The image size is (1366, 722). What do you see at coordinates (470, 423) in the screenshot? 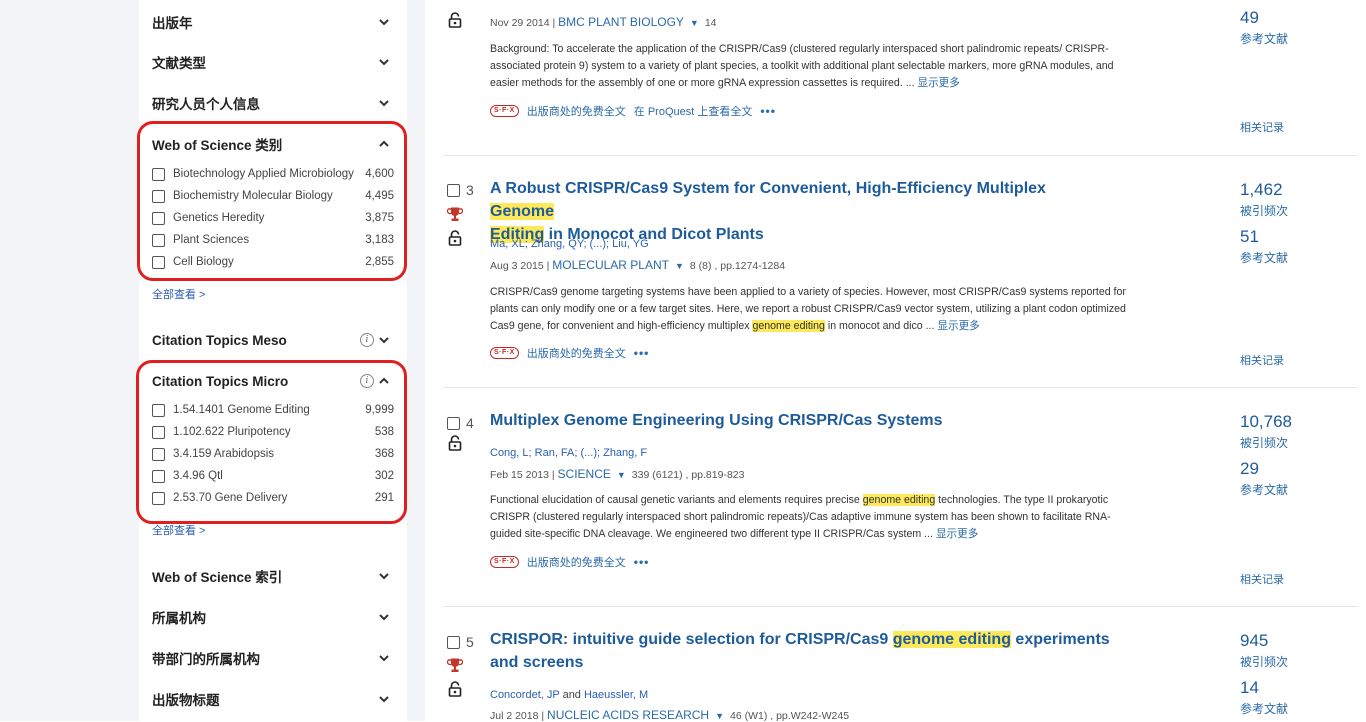
I see `record-index: 4` at bounding box center [470, 423].